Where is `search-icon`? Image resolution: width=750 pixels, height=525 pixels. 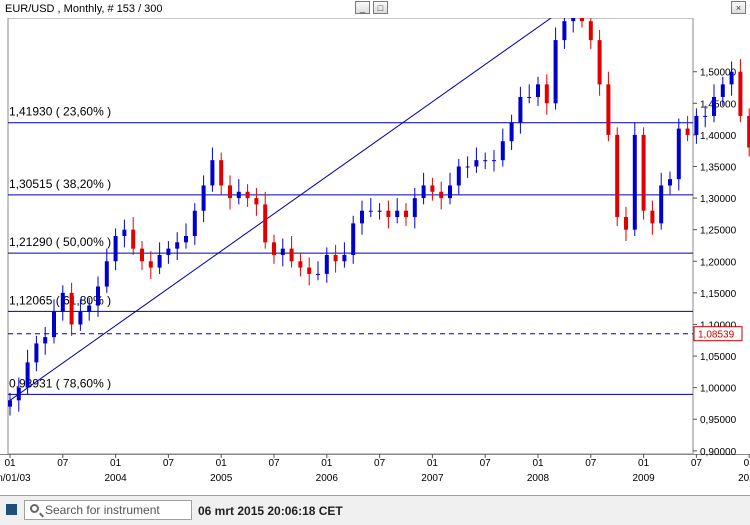 search-icon is located at coordinates (34, 508).